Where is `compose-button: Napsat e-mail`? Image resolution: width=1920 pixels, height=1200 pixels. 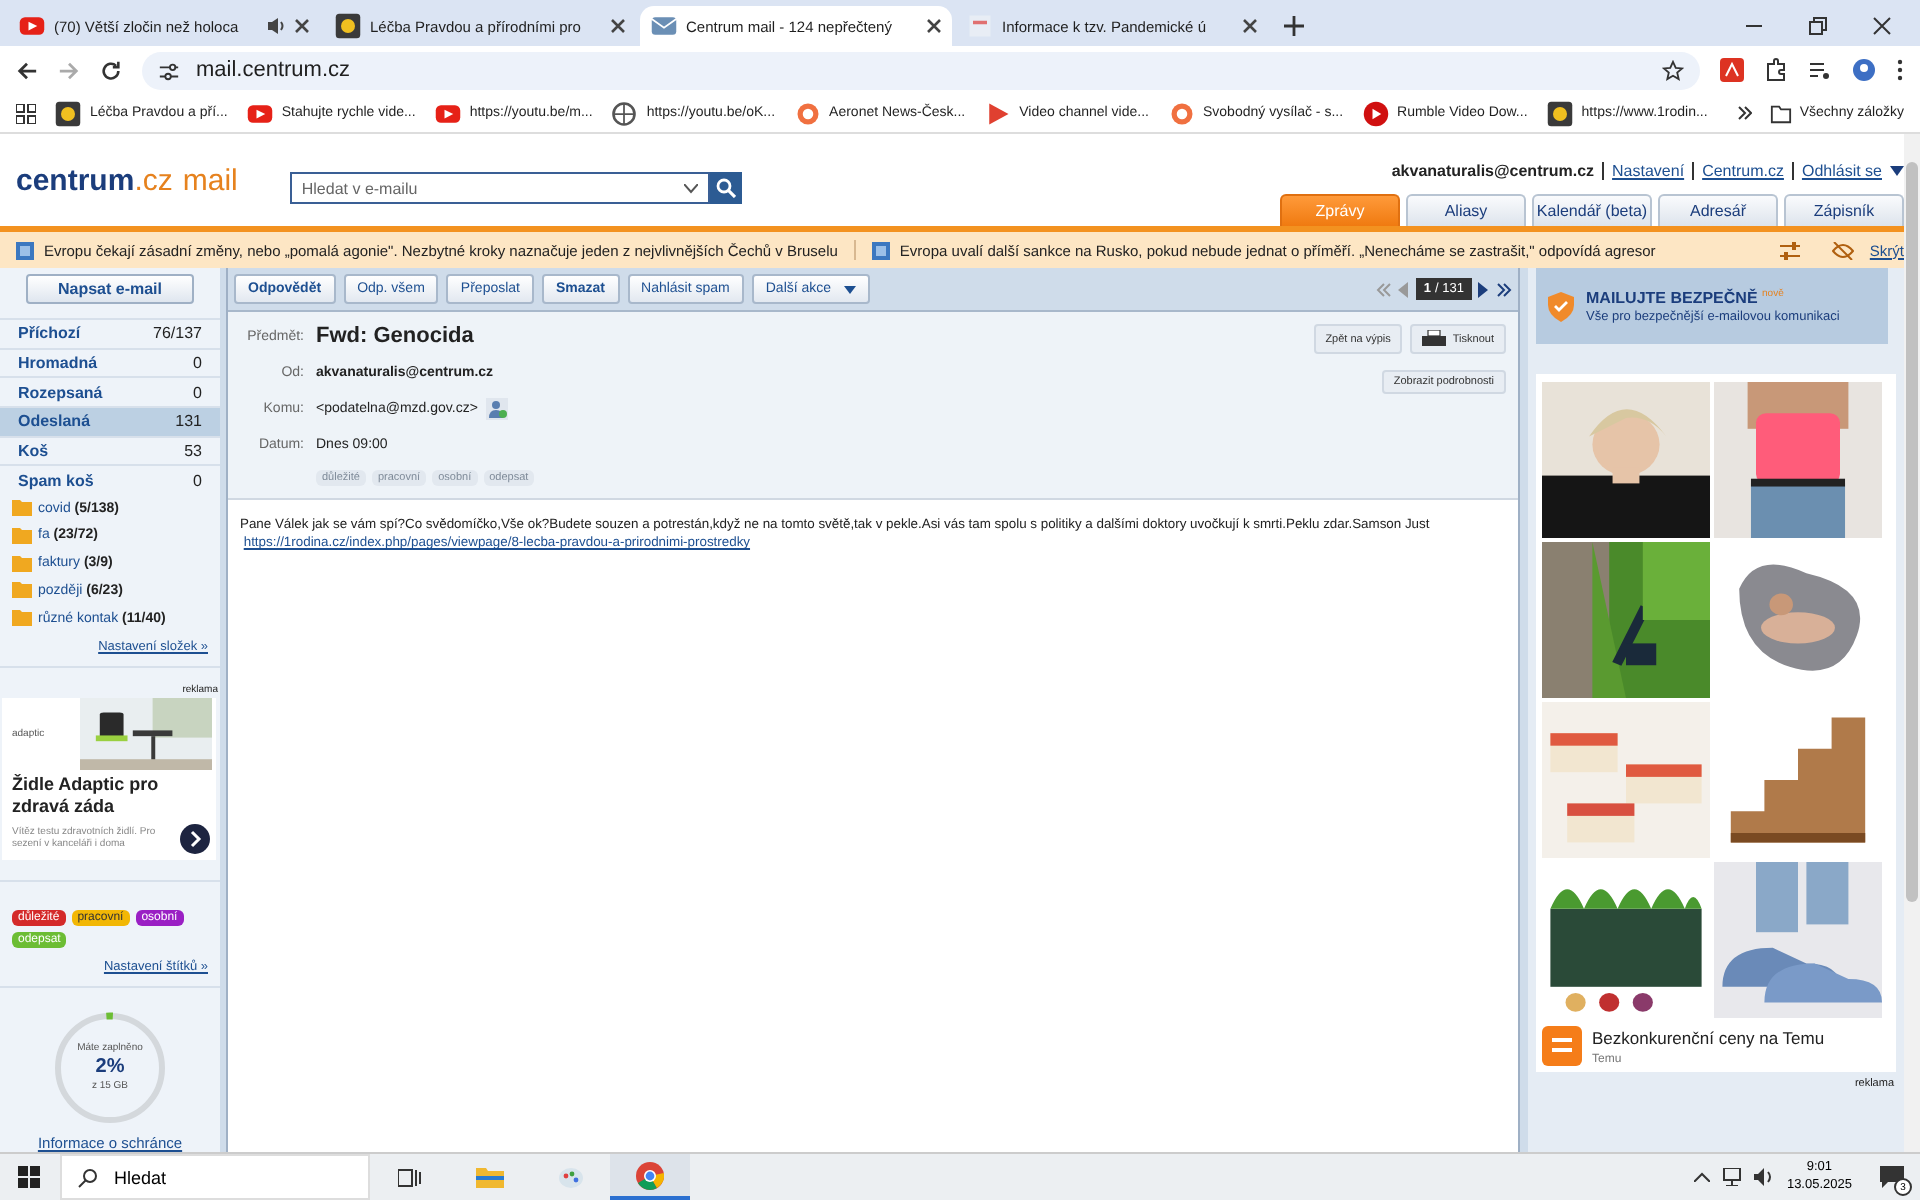 compose-button: Napsat e-mail is located at coordinates (110, 289).